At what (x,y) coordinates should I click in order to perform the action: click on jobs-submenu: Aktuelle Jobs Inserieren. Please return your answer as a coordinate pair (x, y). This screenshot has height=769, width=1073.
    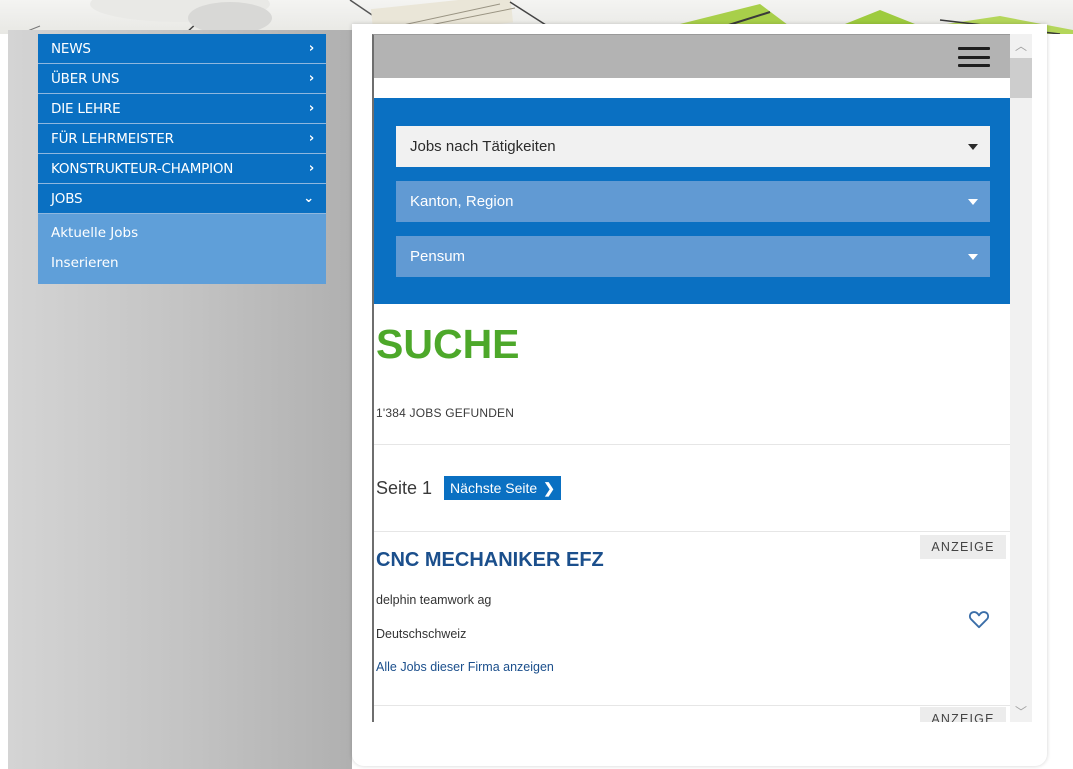
    Looking at the image, I should click on (182, 249).